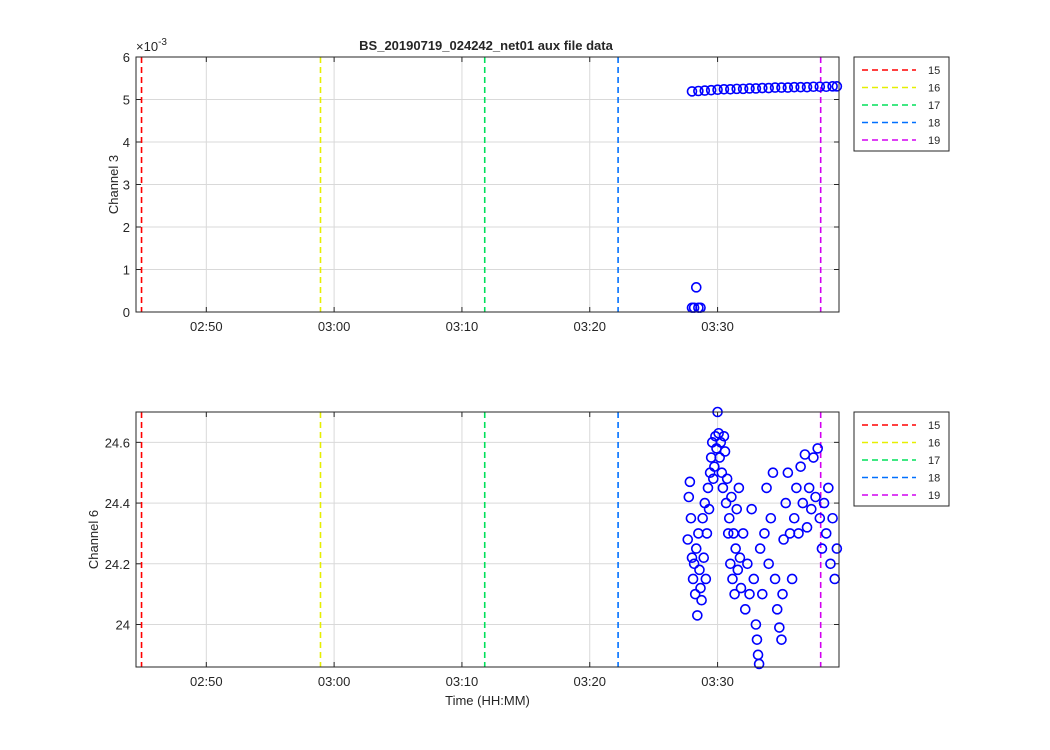 This screenshot has height=750, width=1050. What do you see at coordinates (93, 539) in the screenshot?
I see `y-axis-label: Channel 6` at bounding box center [93, 539].